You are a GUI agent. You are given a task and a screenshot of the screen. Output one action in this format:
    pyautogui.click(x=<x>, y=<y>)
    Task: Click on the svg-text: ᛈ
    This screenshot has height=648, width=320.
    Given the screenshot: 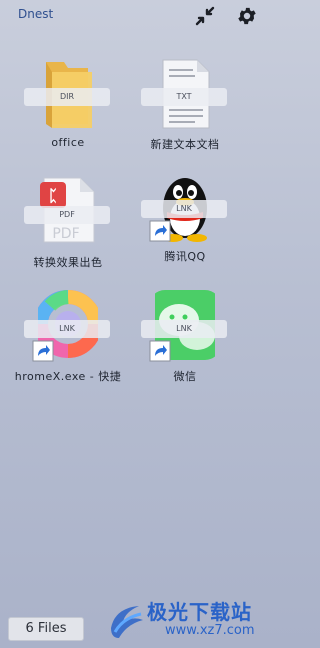 What is the action you would take?
    pyautogui.click(x=53, y=195)
    